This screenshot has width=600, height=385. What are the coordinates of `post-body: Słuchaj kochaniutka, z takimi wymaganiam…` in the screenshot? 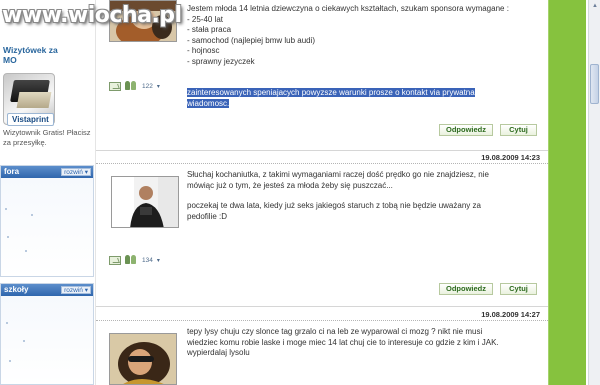 It's located at (362, 196).